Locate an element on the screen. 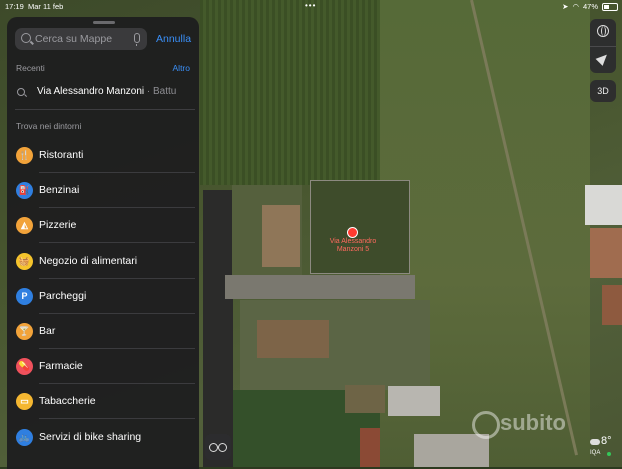 The width and height of the screenshot is (622, 469). pizza-icon: ◭ is located at coordinates (24, 226).